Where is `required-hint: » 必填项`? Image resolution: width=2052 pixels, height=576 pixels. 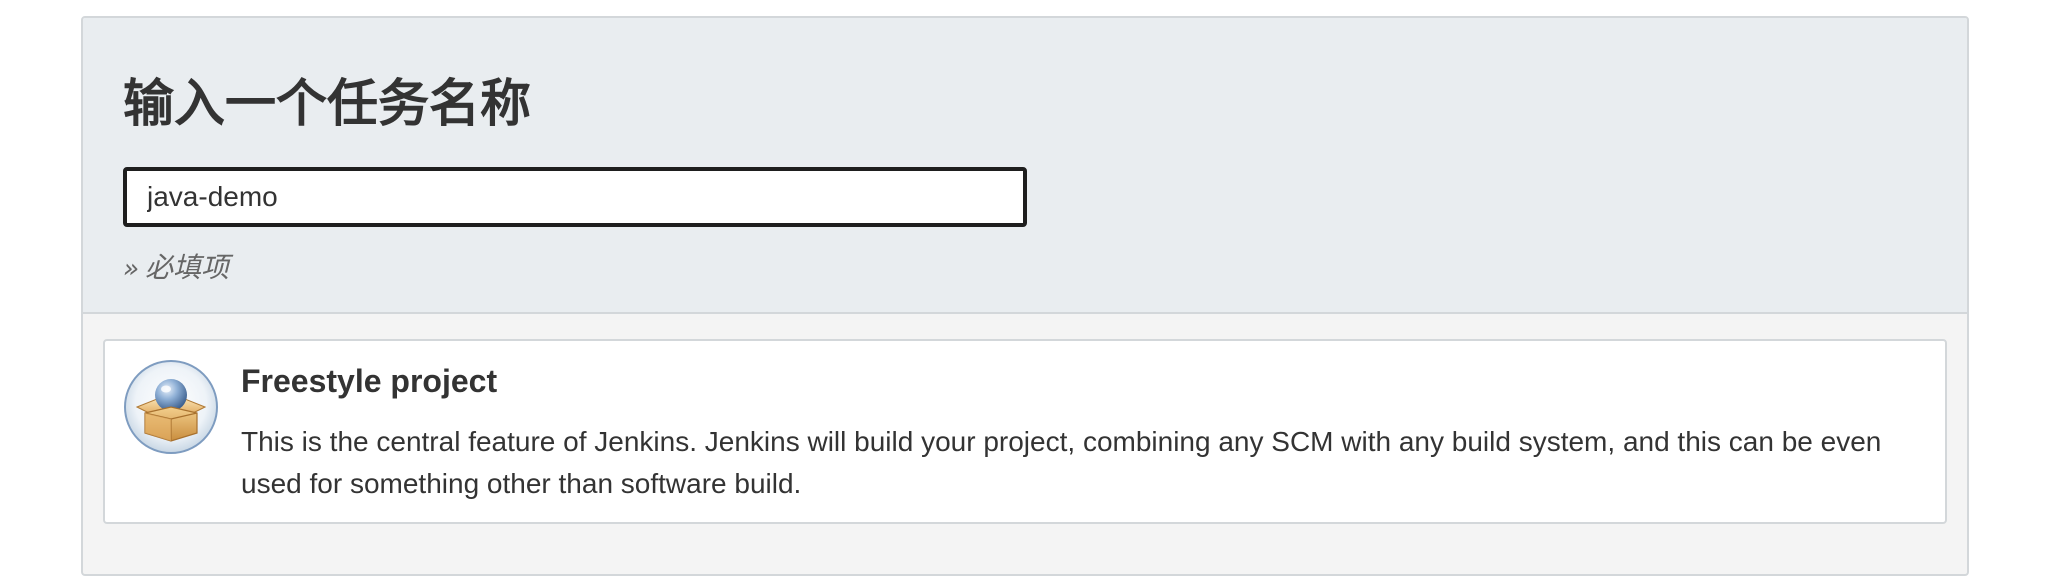
required-hint: » 必填项 is located at coordinates (176, 266).